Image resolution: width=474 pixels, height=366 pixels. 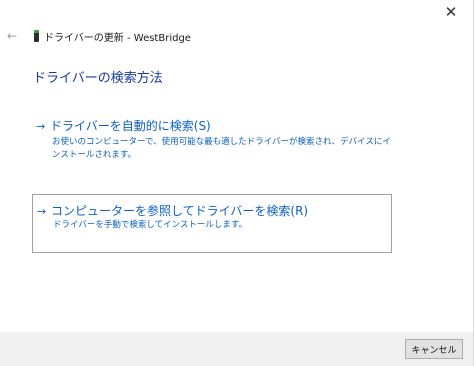 What do you see at coordinates (117, 38) in the screenshot?
I see `window-title: ドライバーの更新 - WestBridge` at bounding box center [117, 38].